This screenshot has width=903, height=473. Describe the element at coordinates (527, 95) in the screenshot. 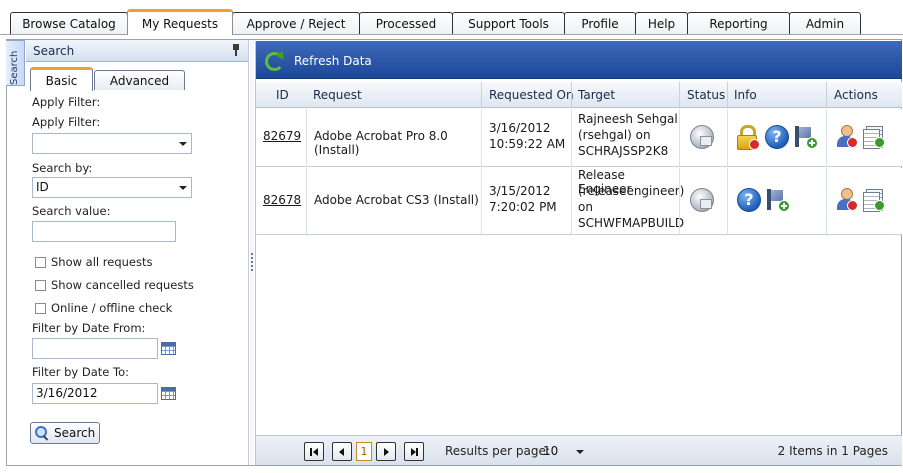

I see `column-header-requested-on: Requested On` at that location.